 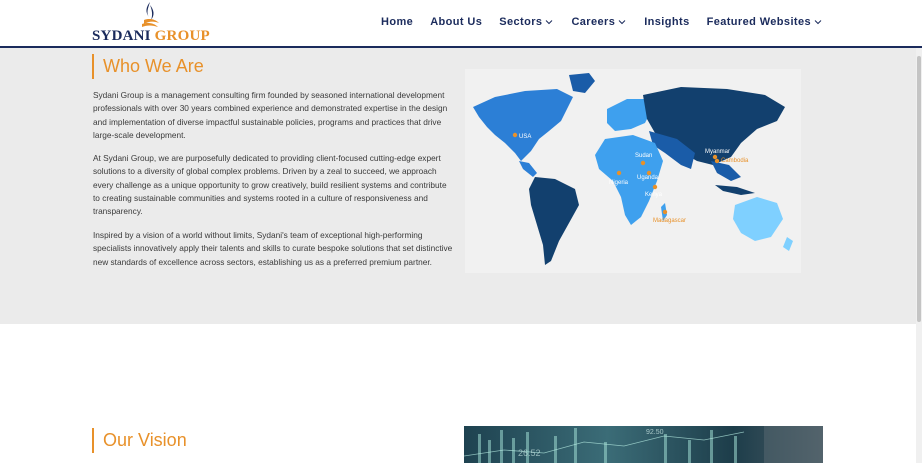 What do you see at coordinates (145, 440) in the screenshot?
I see `our-vision-title: Our Vision` at bounding box center [145, 440].